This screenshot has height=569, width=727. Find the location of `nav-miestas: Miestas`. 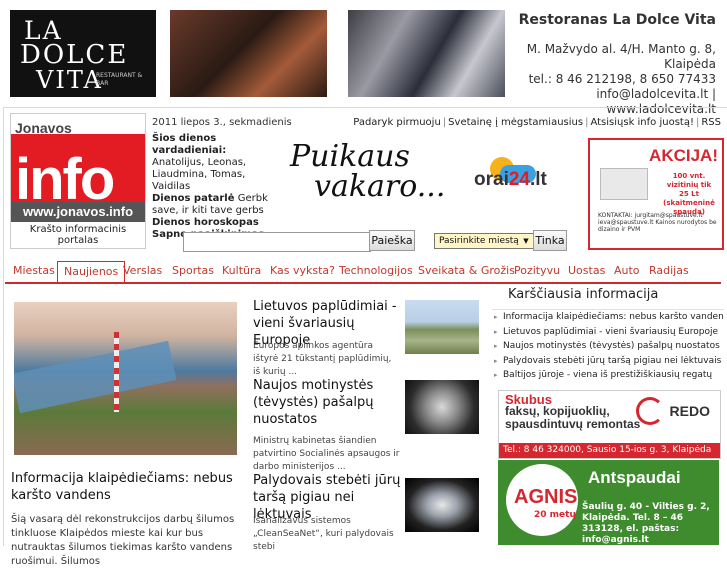

nav-miestas: Miestas is located at coordinates (34, 271).